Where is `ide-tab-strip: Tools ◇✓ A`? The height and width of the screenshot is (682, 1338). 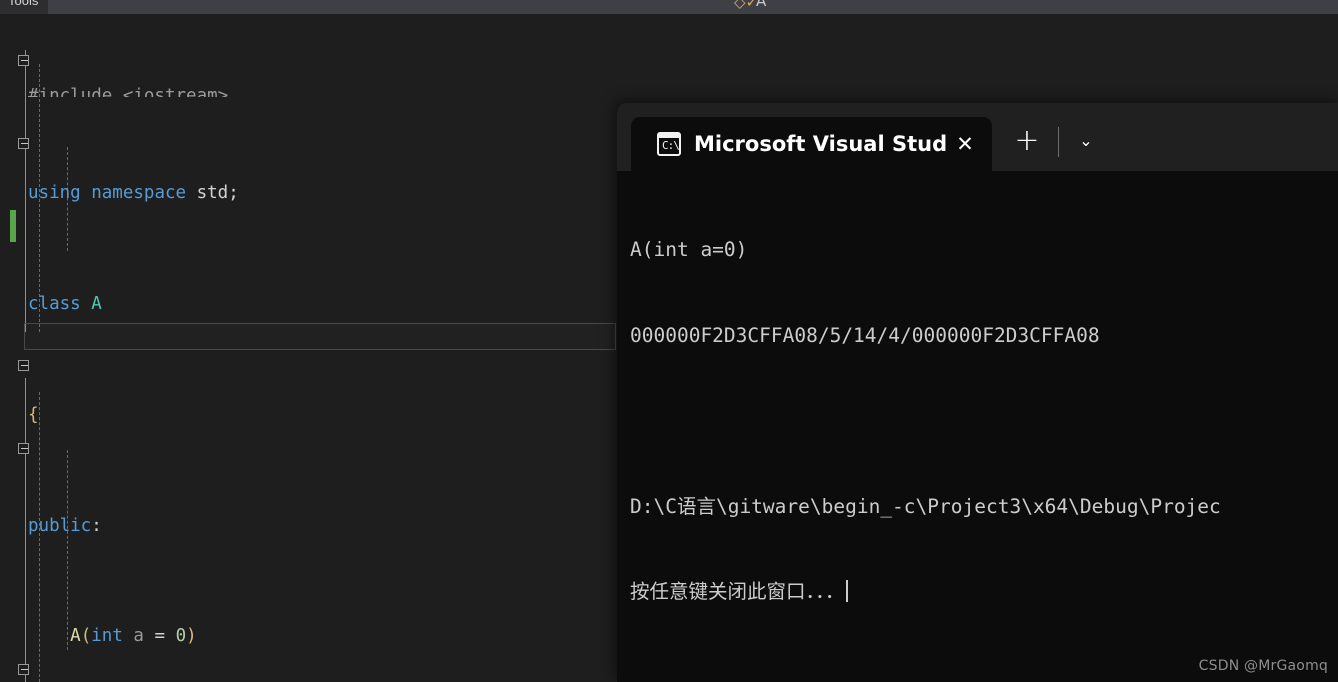 ide-tab-strip: Tools ◇✓ A is located at coordinates (669, 7).